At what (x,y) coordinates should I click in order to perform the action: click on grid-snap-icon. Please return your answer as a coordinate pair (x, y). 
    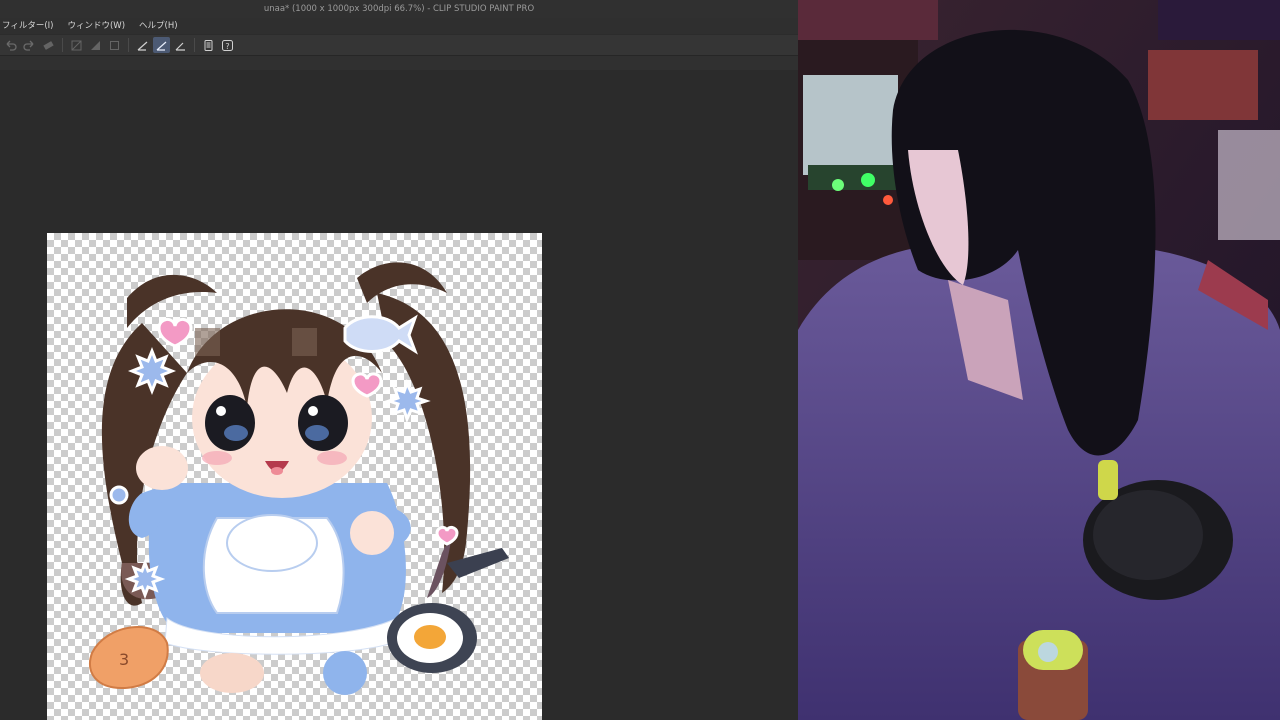
    Looking at the image, I should click on (180, 45).